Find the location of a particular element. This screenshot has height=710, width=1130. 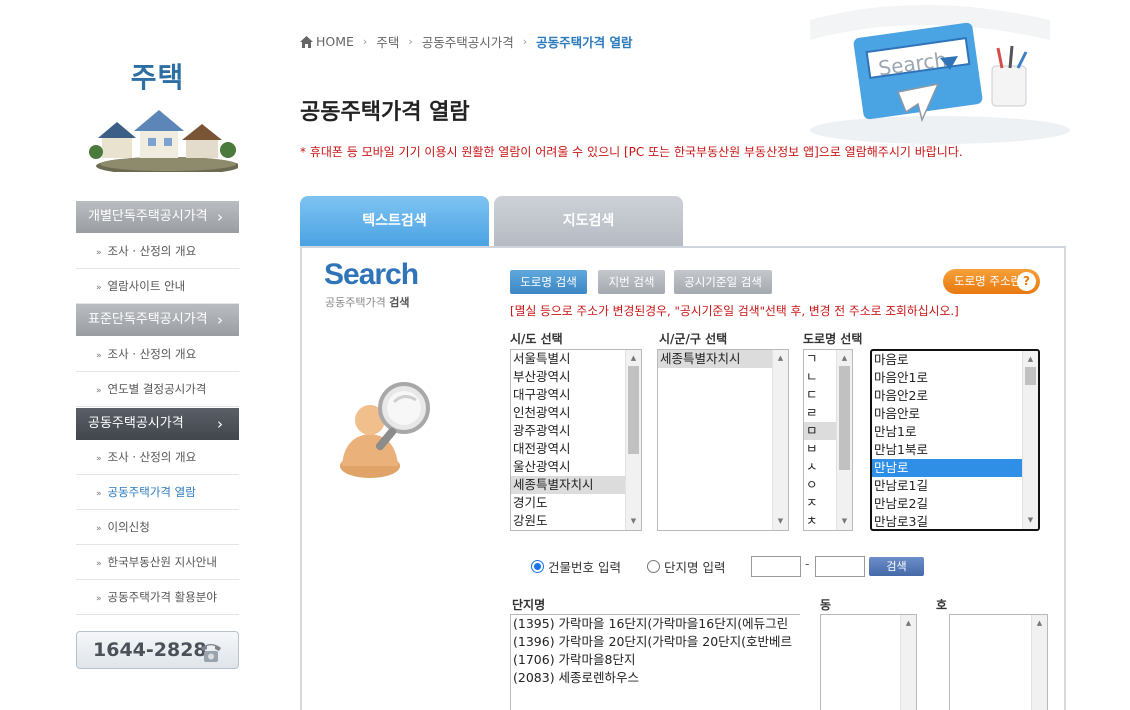

complex-option: (1706) 가락마을8단지 is located at coordinates (655, 660).